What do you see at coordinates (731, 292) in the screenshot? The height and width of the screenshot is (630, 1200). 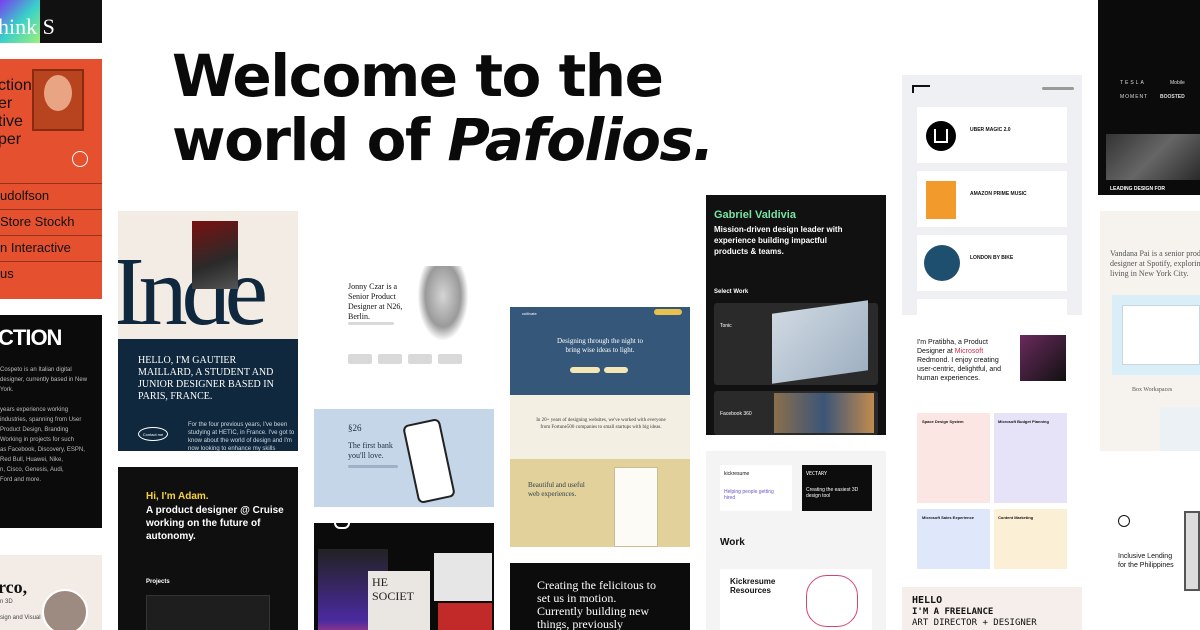 I see `section-title: Select Work` at bounding box center [731, 292].